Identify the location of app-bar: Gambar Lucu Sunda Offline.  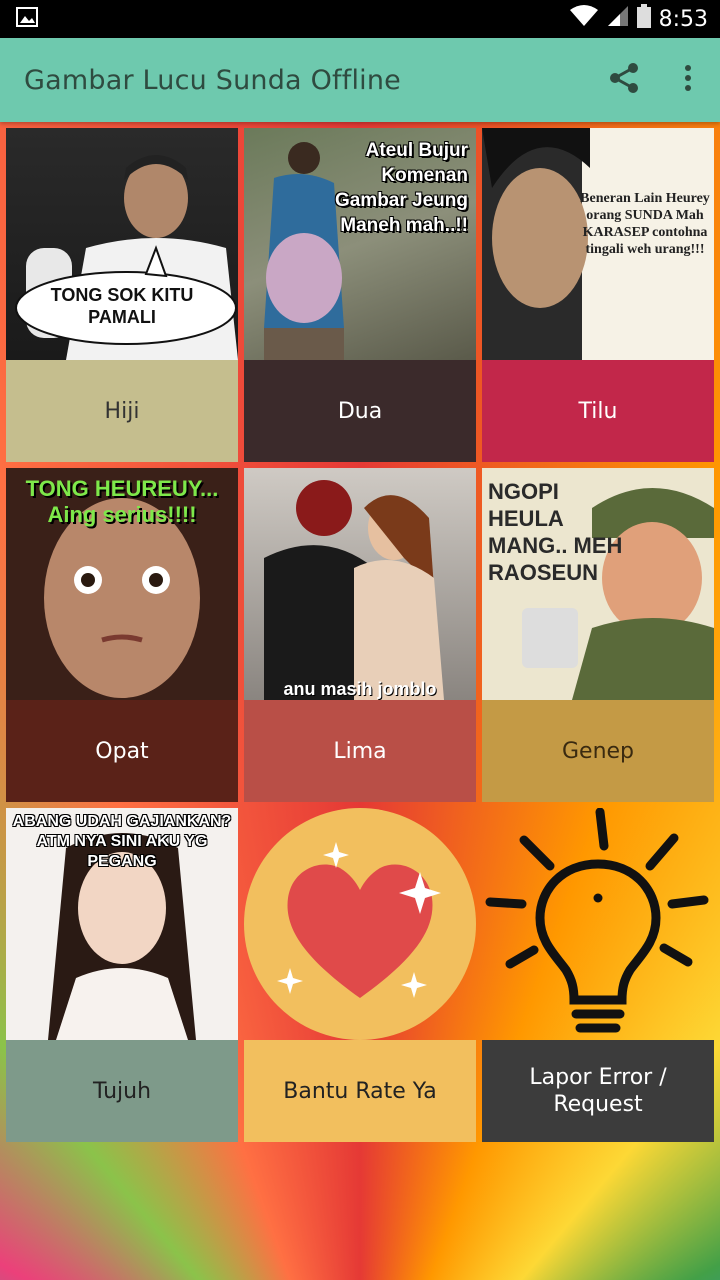
(360, 80).